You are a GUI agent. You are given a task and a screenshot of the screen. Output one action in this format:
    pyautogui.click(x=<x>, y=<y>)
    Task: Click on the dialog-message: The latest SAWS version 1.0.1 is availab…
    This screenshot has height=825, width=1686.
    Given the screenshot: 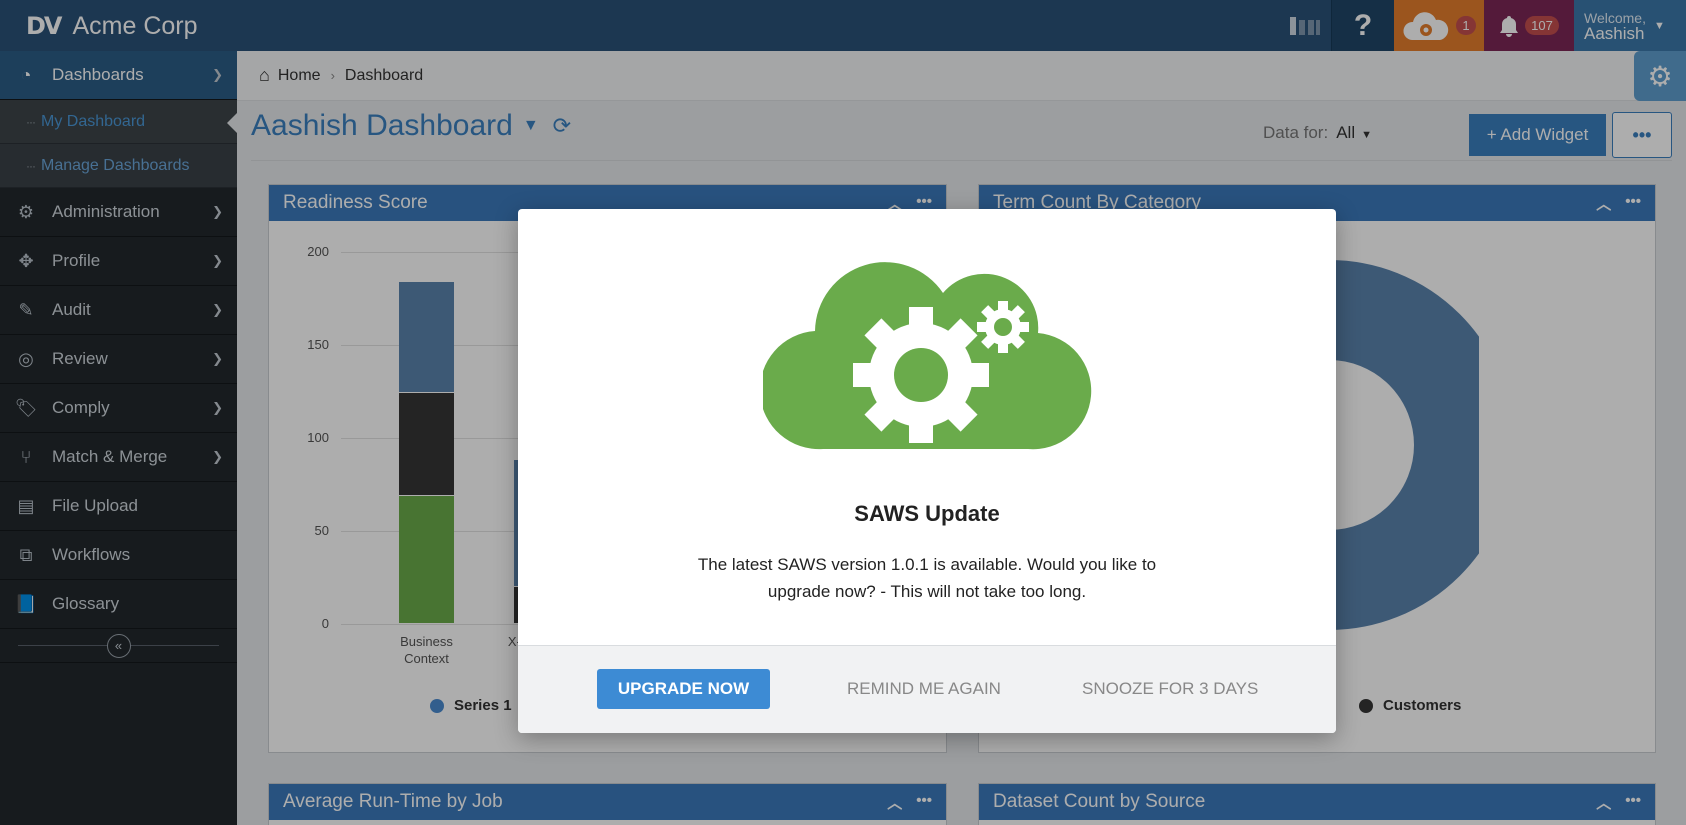 What is the action you would take?
    pyautogui.click(x=927, y=578)
    